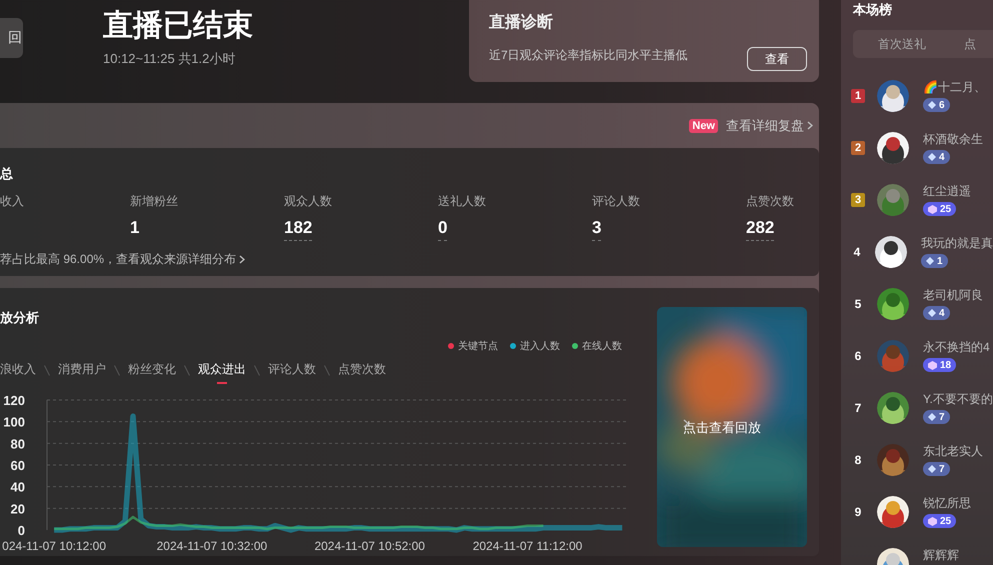 The width and height of the screenshot is (993, 565). What do you see at coordinates (858, 512) in the screenshot?
I see `rank-number: 9` at bounding box center [858, 512].